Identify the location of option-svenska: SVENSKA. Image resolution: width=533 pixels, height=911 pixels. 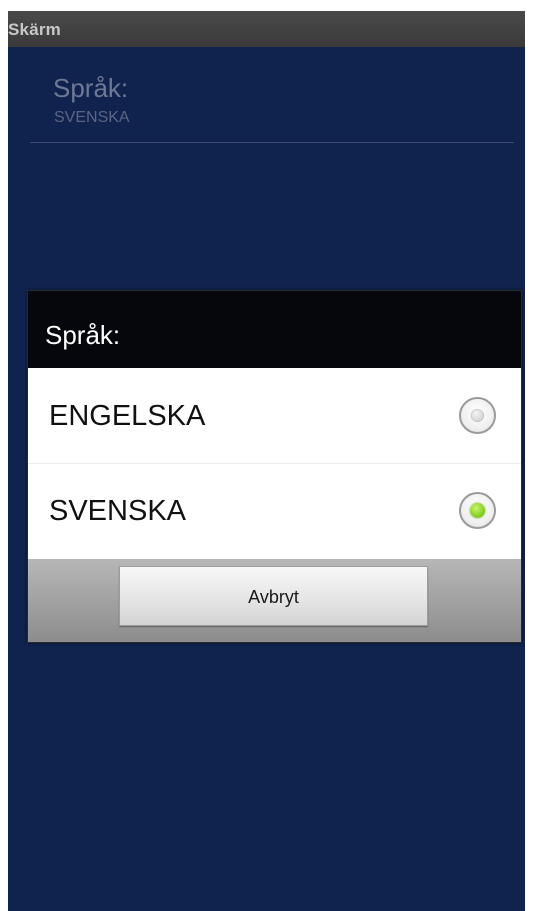
(274, 511).